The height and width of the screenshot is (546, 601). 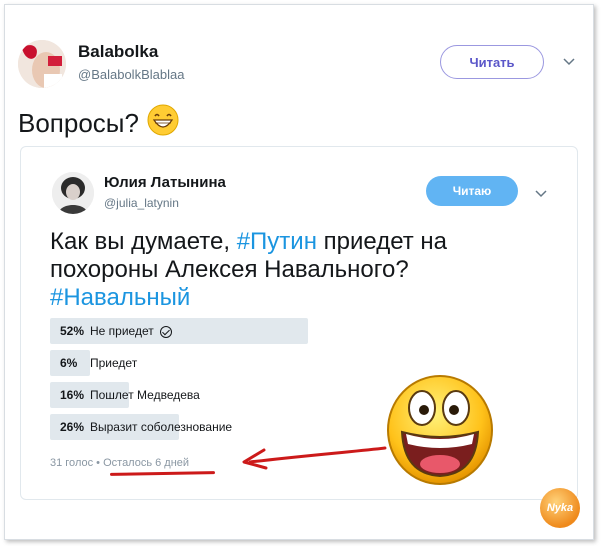 What do you see at coordinates (165, 332) in the screenshot?
I see `check-circle-icon` at bounding box center [165, 332].